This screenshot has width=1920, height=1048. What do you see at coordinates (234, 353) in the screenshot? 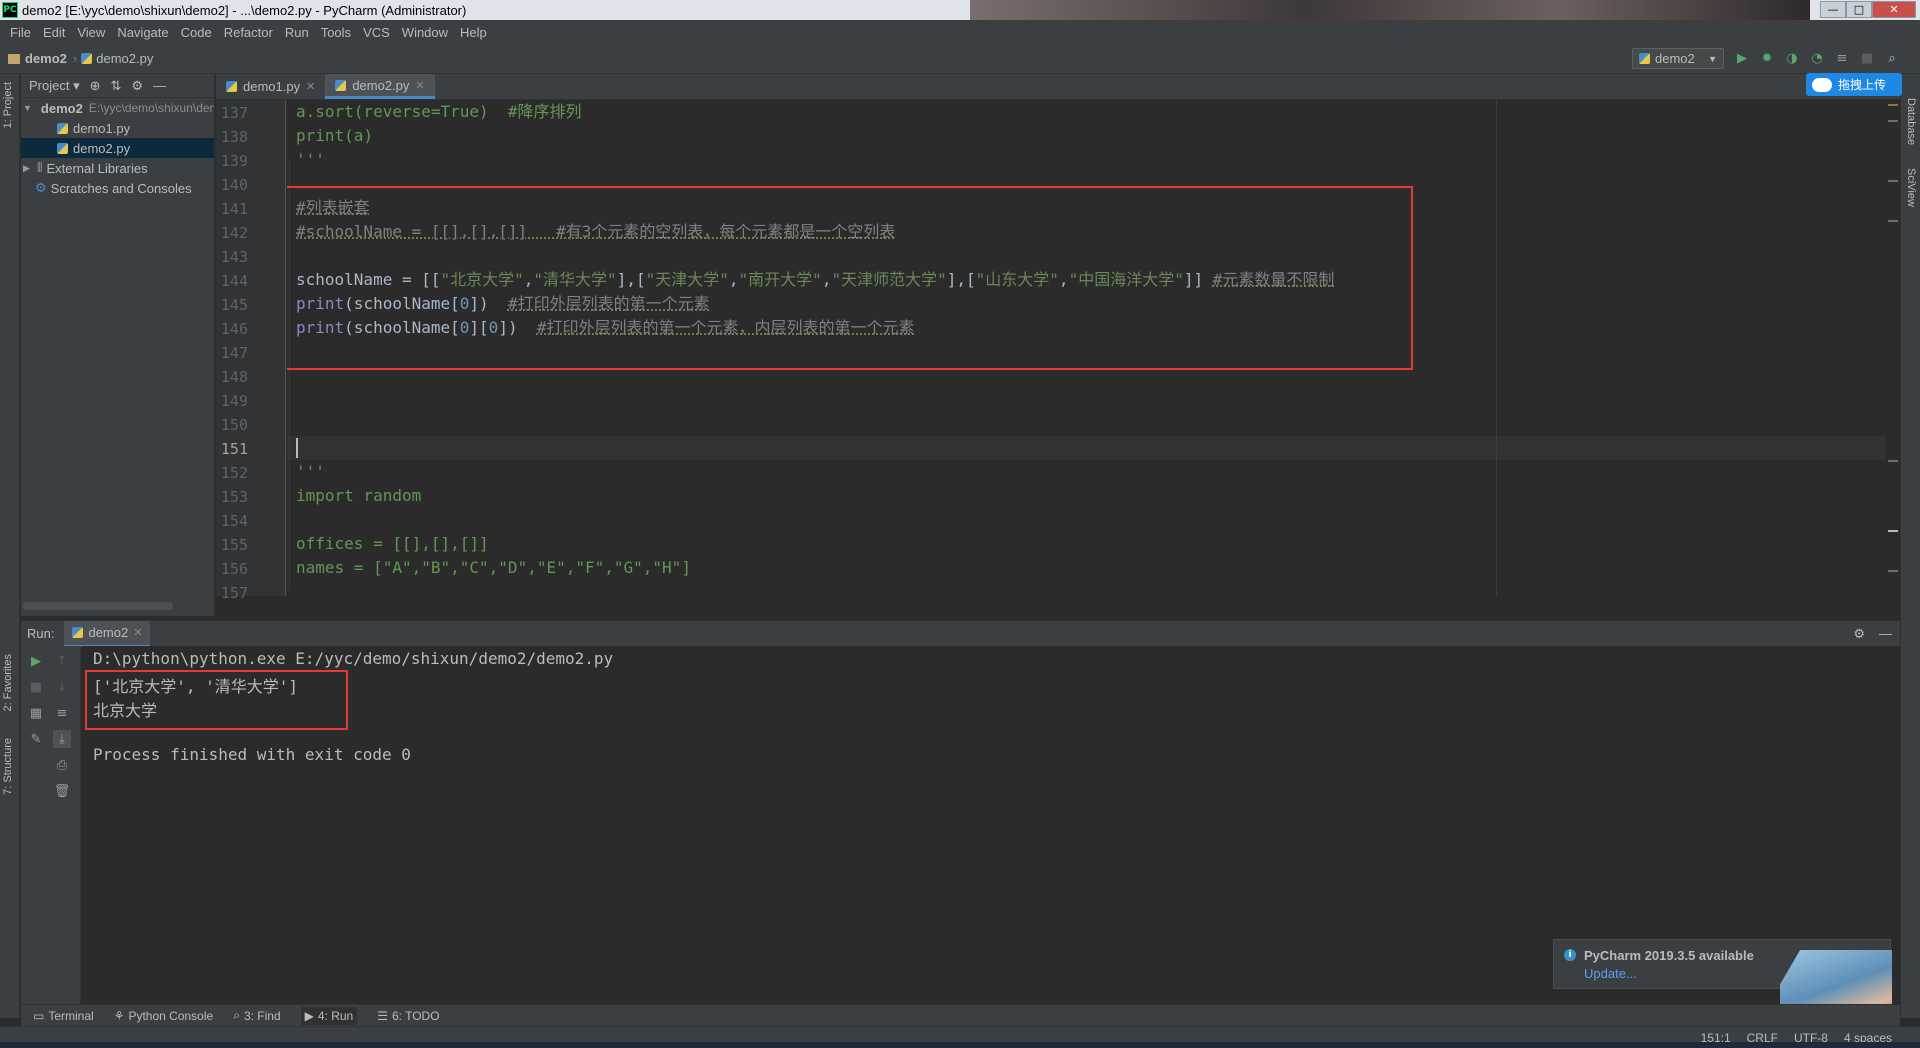
I see `line-number: 147` at bounding box center [234, 353].